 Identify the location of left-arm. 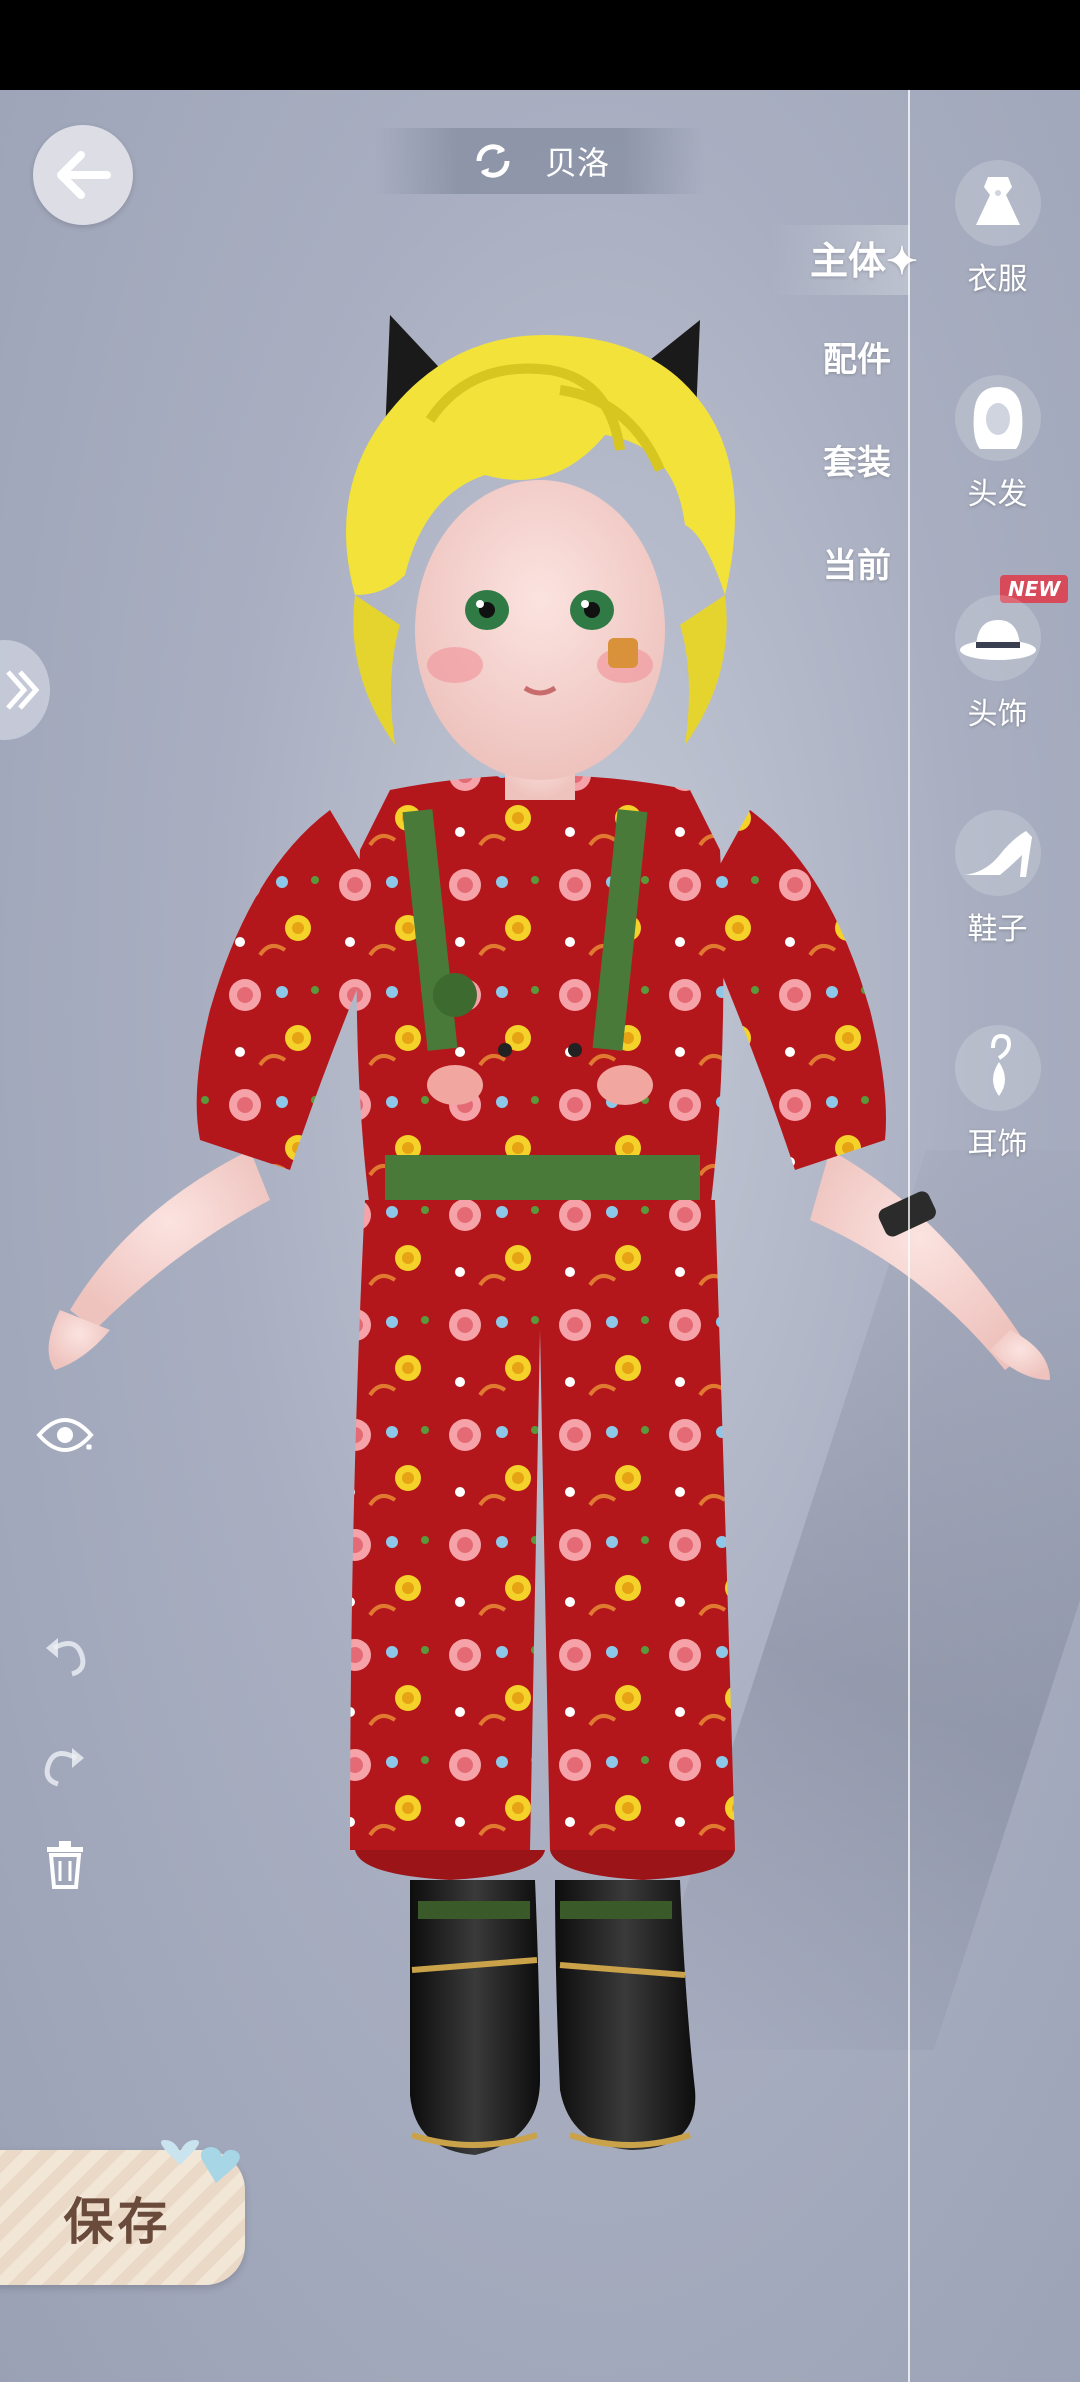
(170, 1240).